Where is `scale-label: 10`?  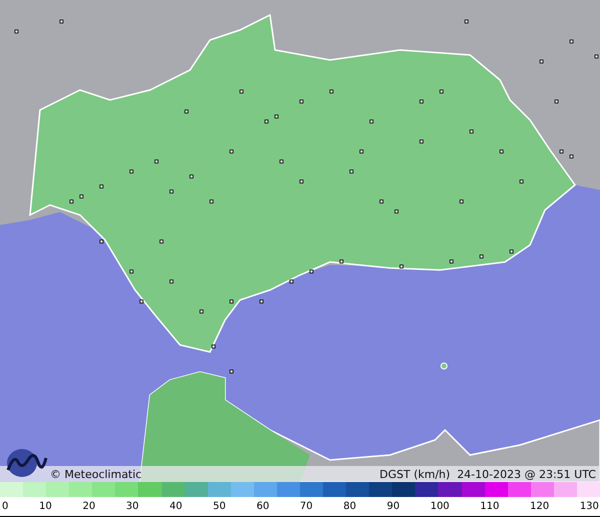
scale-label: 10 is located at coordinates (45, 506).